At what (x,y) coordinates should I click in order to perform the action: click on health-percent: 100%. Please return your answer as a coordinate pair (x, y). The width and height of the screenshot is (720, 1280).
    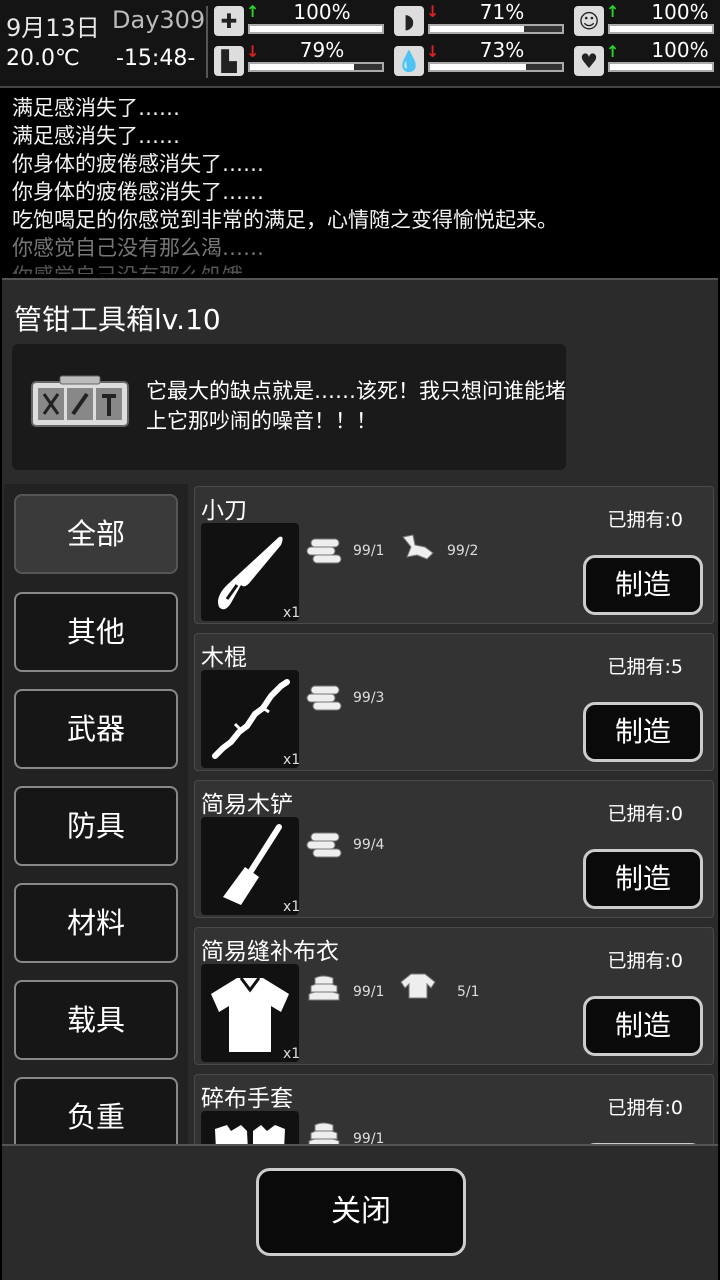
    Looking at the image, I should click on (322, 12).